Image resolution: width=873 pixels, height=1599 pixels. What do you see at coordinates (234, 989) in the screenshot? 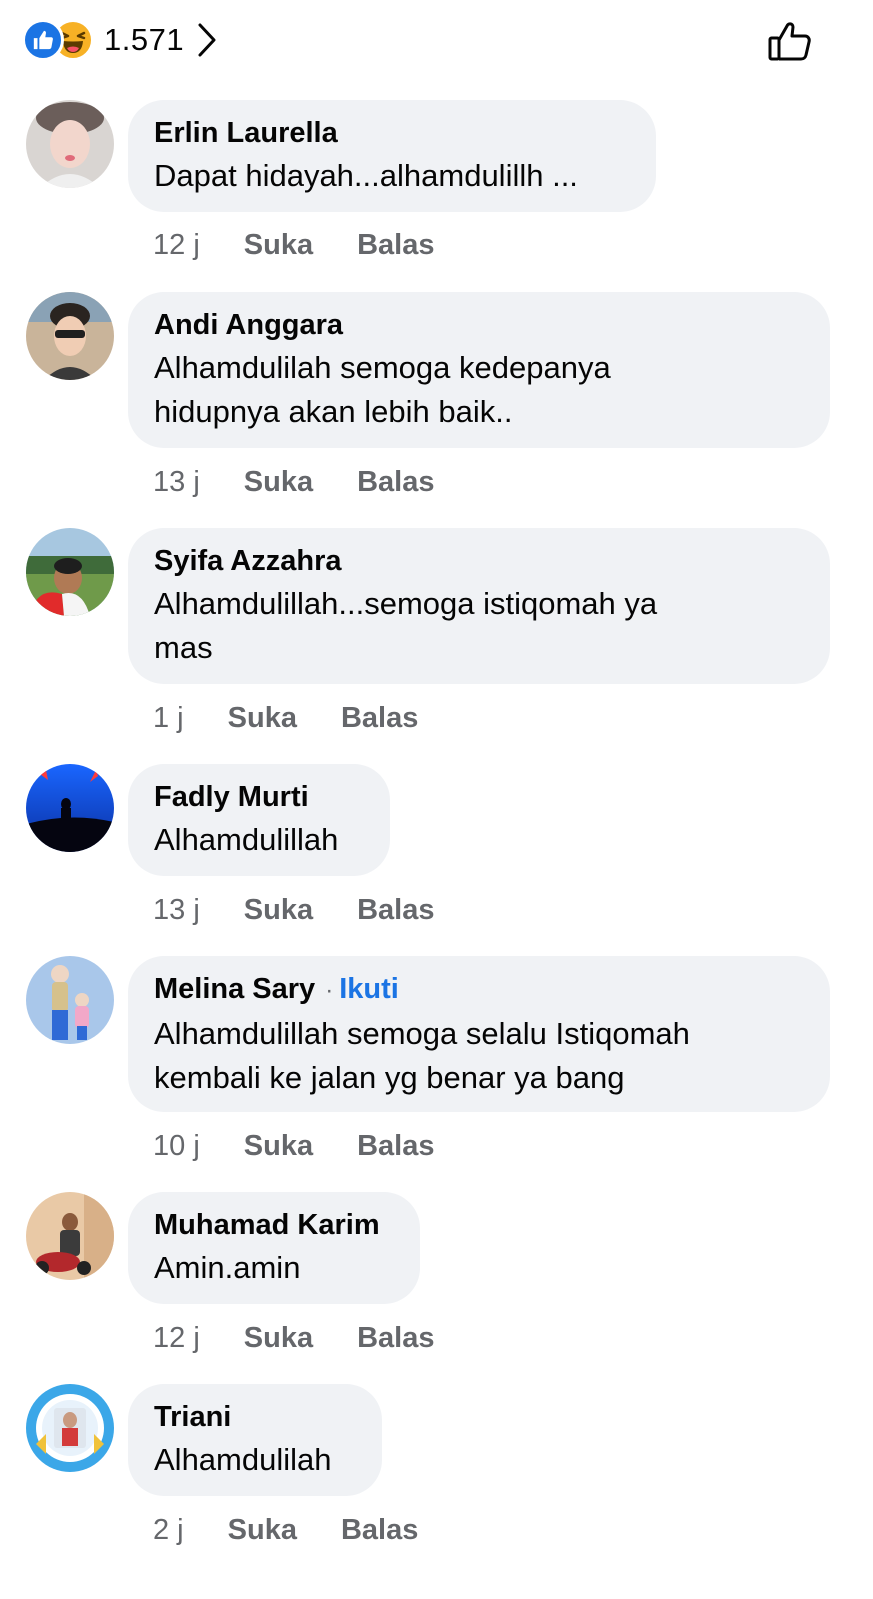
I see `comment-author: Melina Sary` at bounding box center [234, 989].